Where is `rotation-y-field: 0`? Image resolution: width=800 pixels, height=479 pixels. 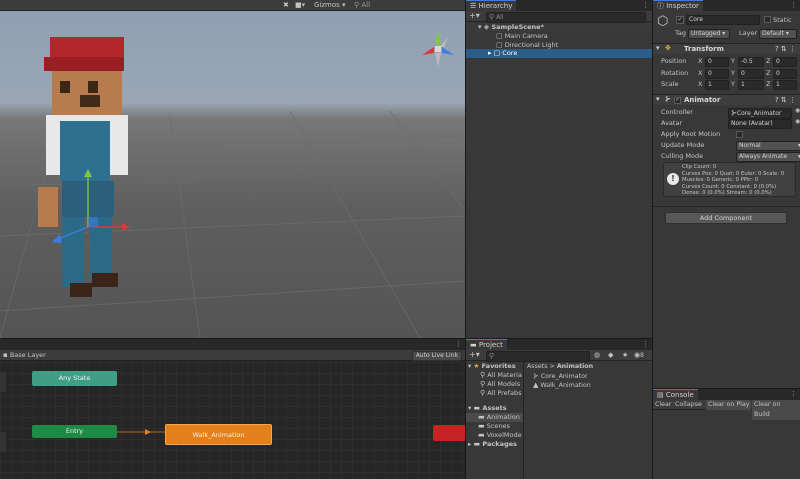
rotation-y-field: 0 is located at coordinates (751, 74).